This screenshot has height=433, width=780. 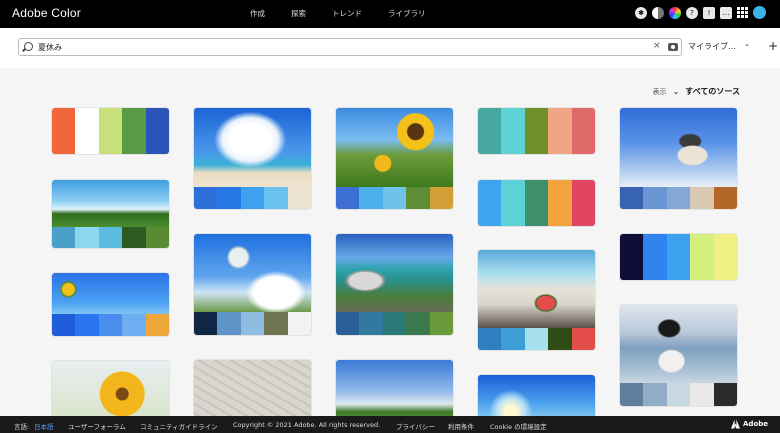 What do you see at coordinates (288, 47) in the screenshot?
I see `search-input` at bounding box center [288, 47].